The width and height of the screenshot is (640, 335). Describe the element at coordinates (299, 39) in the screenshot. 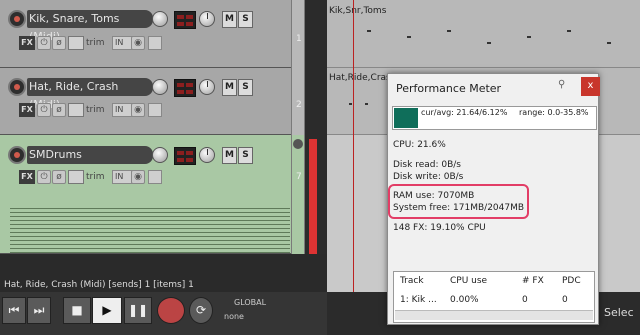

I see `track-number: 1` at that location.